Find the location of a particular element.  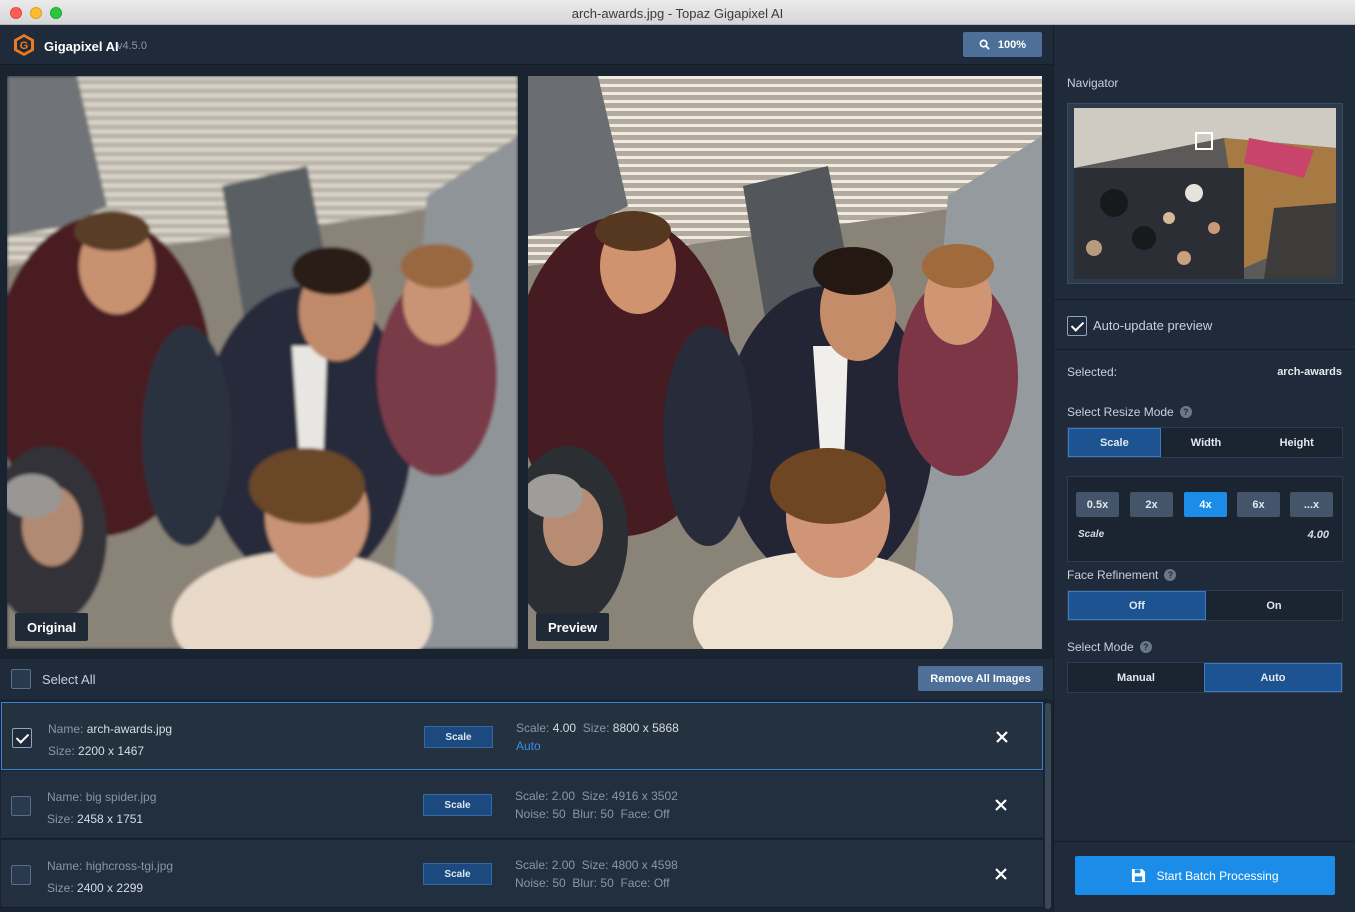

face-refinement-selector: Off On is located at coordinates (1205, 605).